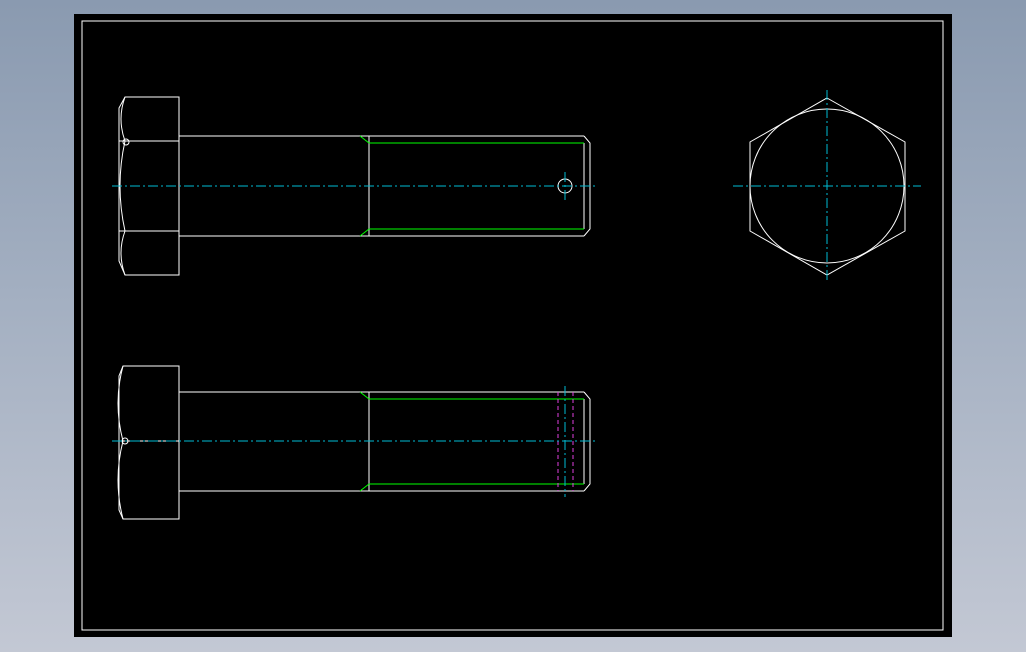  I want to click on bolt-side-view-lower, so click(354, 442).